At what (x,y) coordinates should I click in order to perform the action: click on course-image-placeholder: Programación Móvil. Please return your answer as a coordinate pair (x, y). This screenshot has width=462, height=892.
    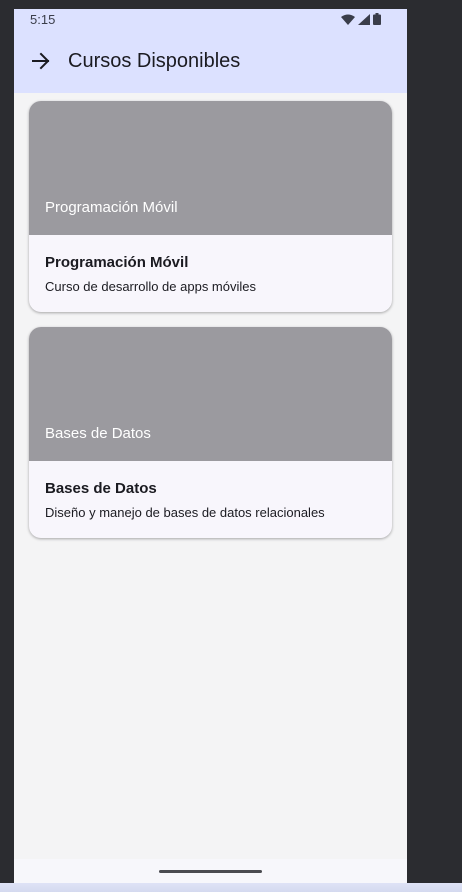
    Looking at the image, I should click on (210, 168).